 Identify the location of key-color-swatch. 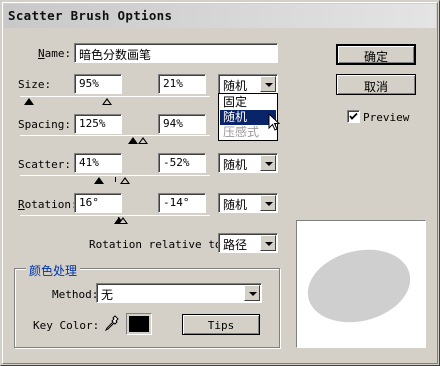
(139, 324).